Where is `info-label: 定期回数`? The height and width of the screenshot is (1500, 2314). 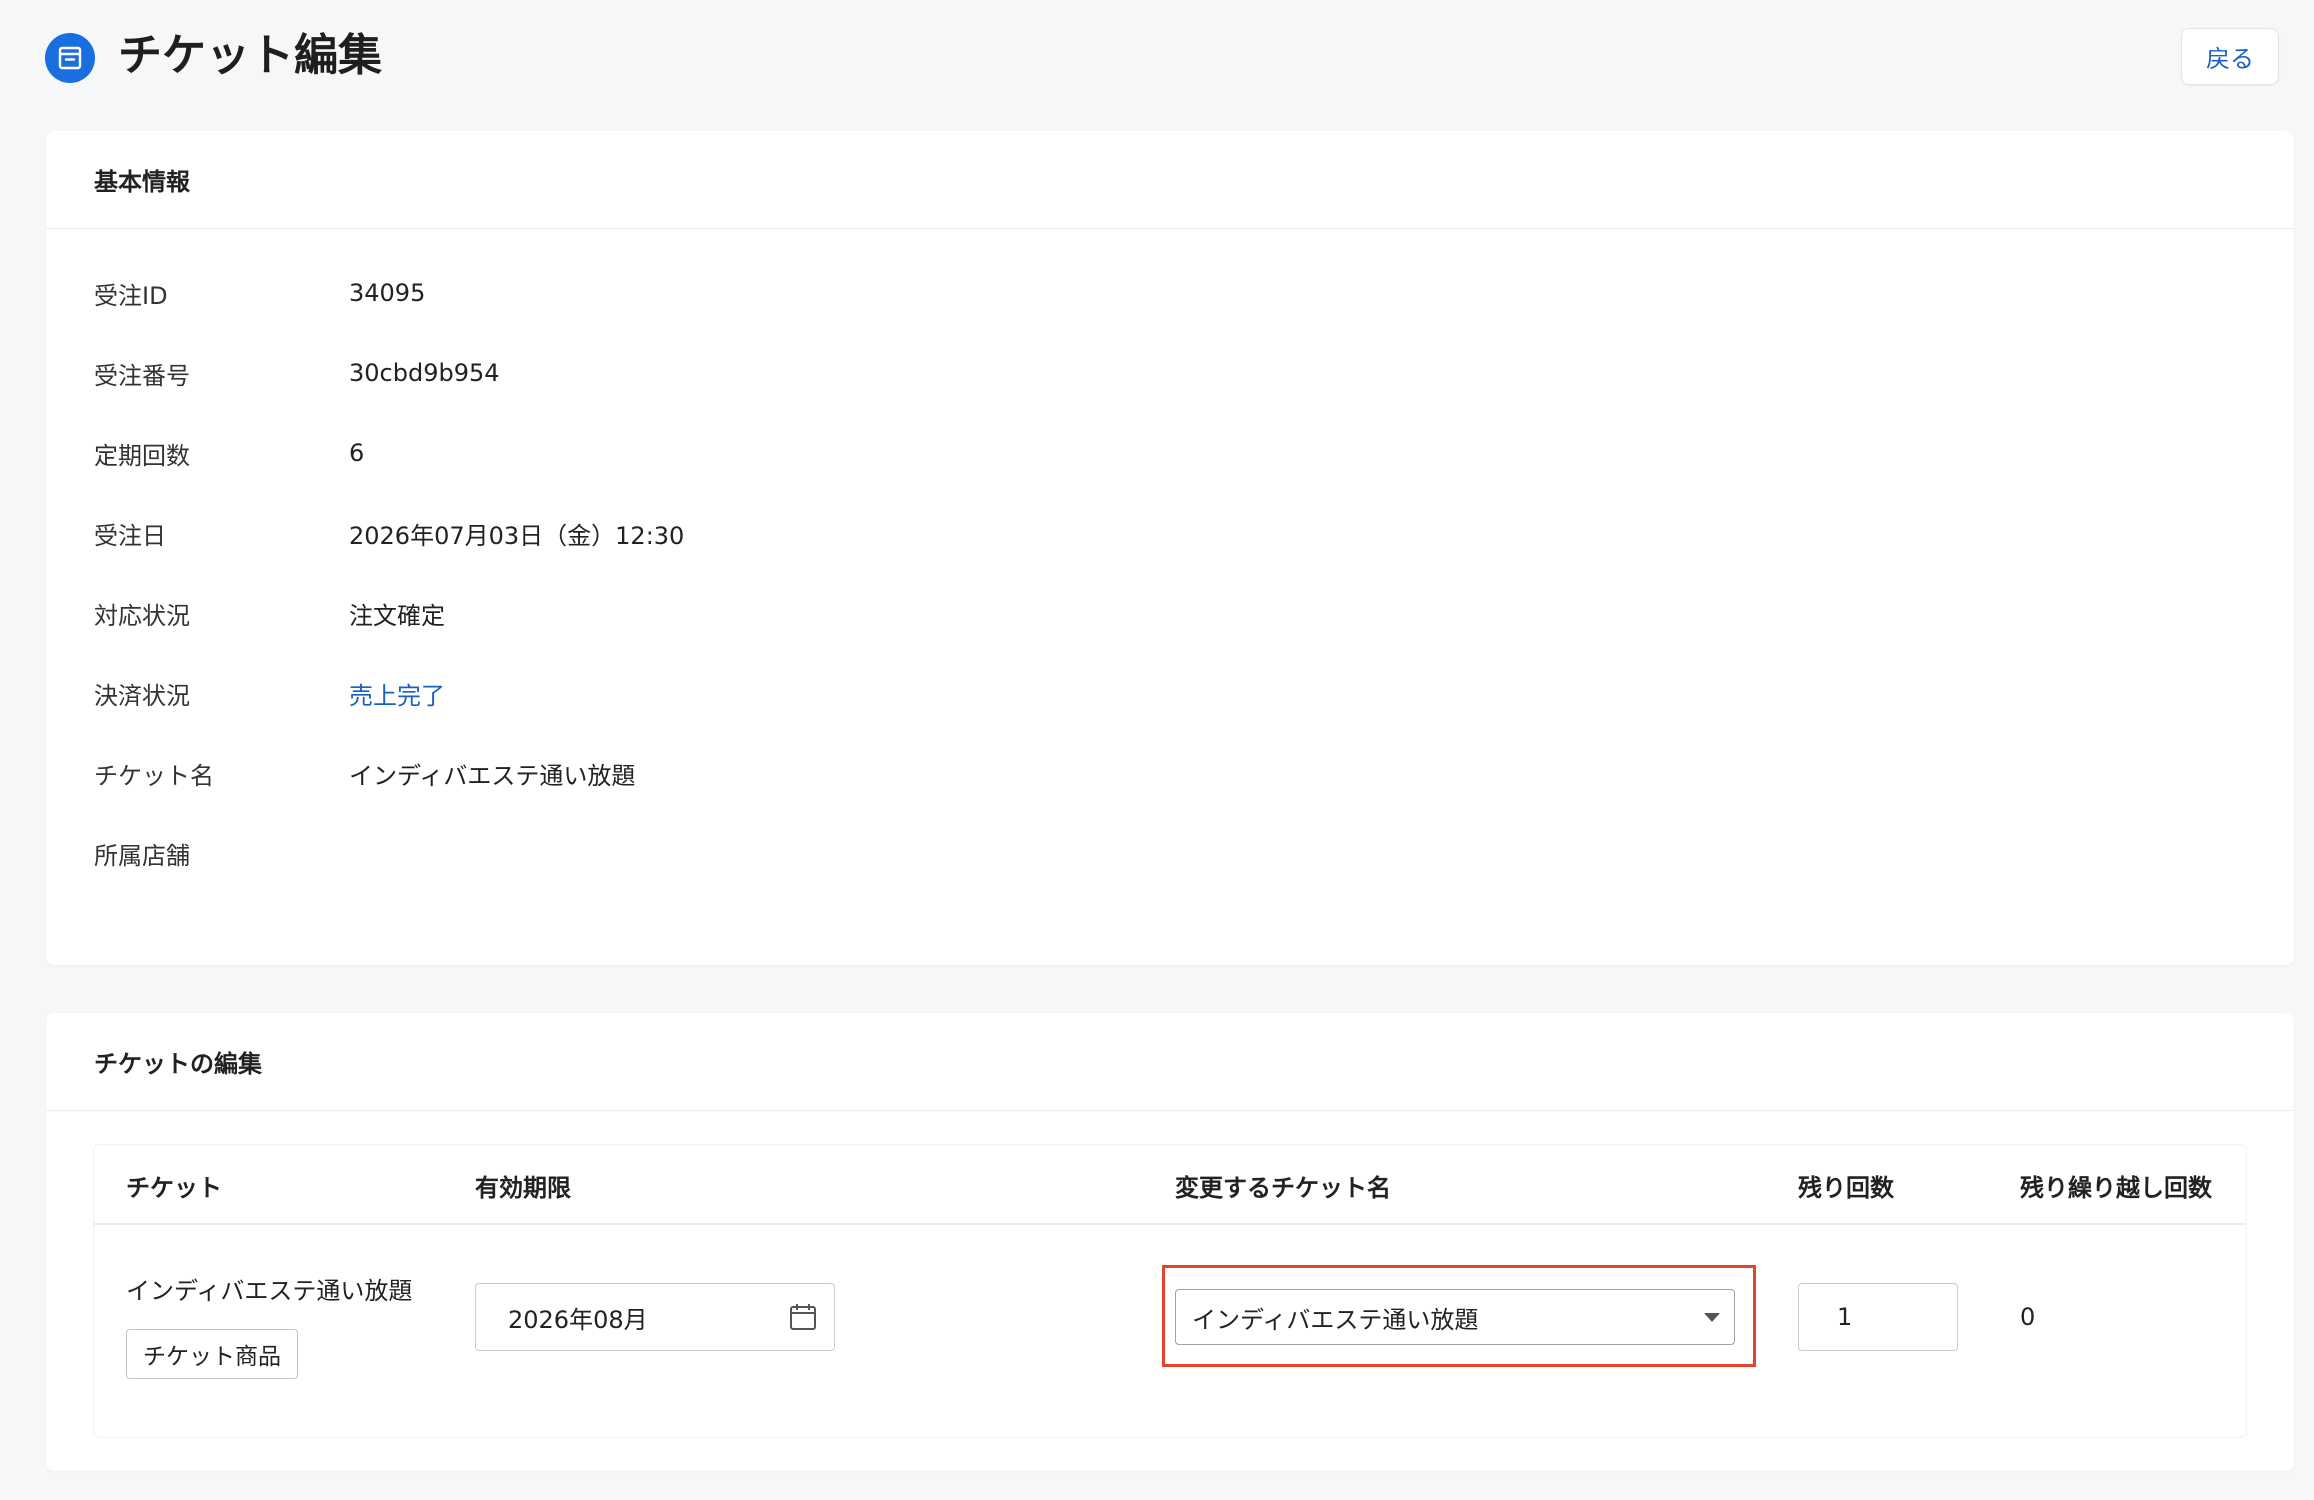 info-label: 定期回数 is located at coordinates (142, 455).